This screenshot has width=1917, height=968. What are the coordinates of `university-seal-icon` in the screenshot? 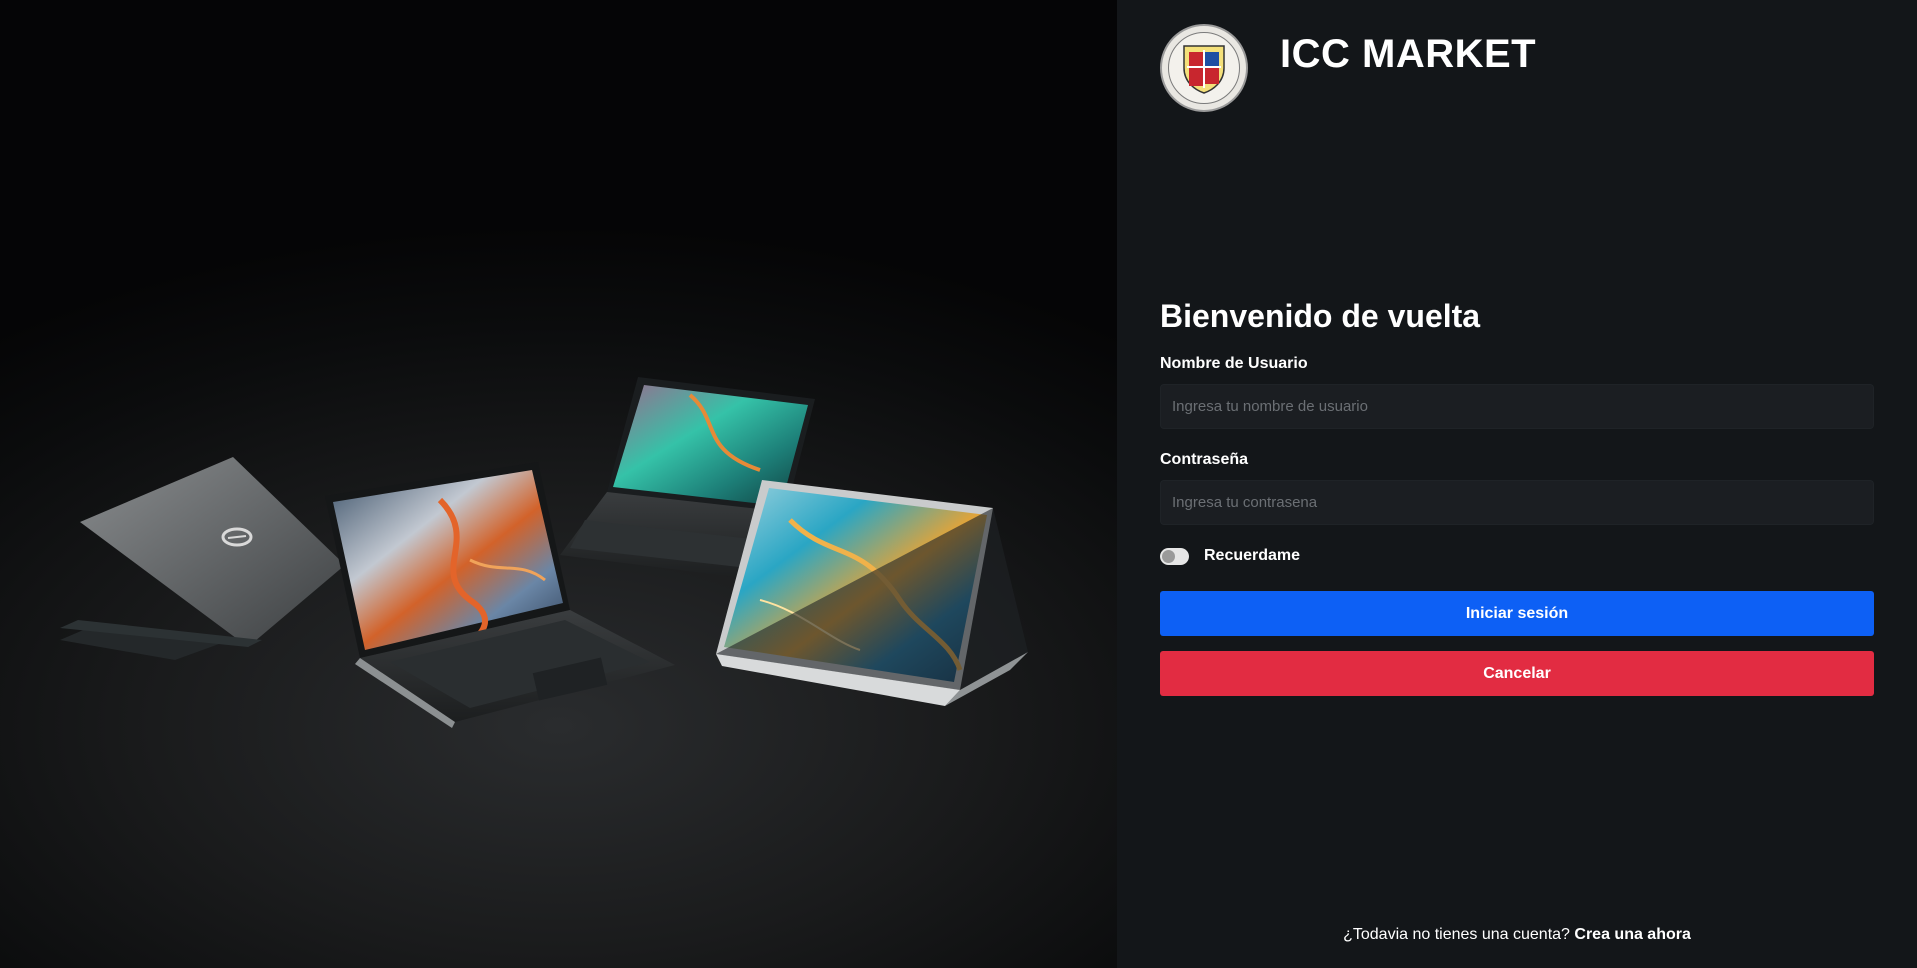 It's located at (1204, 68).